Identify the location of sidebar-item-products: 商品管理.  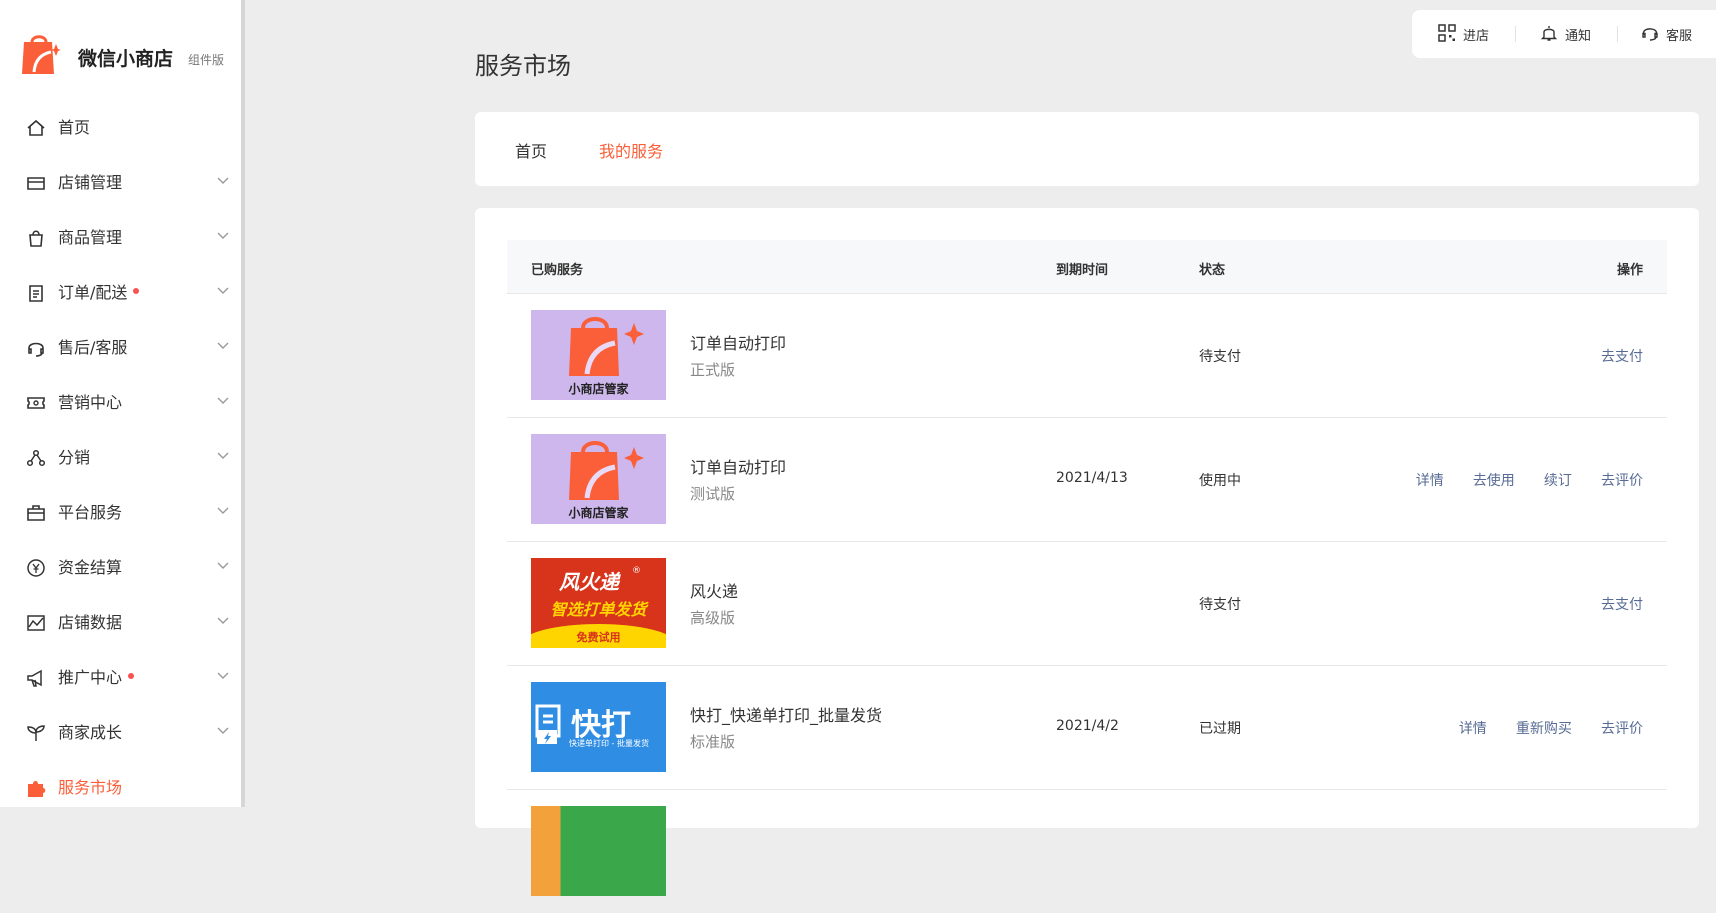
(120, 238).